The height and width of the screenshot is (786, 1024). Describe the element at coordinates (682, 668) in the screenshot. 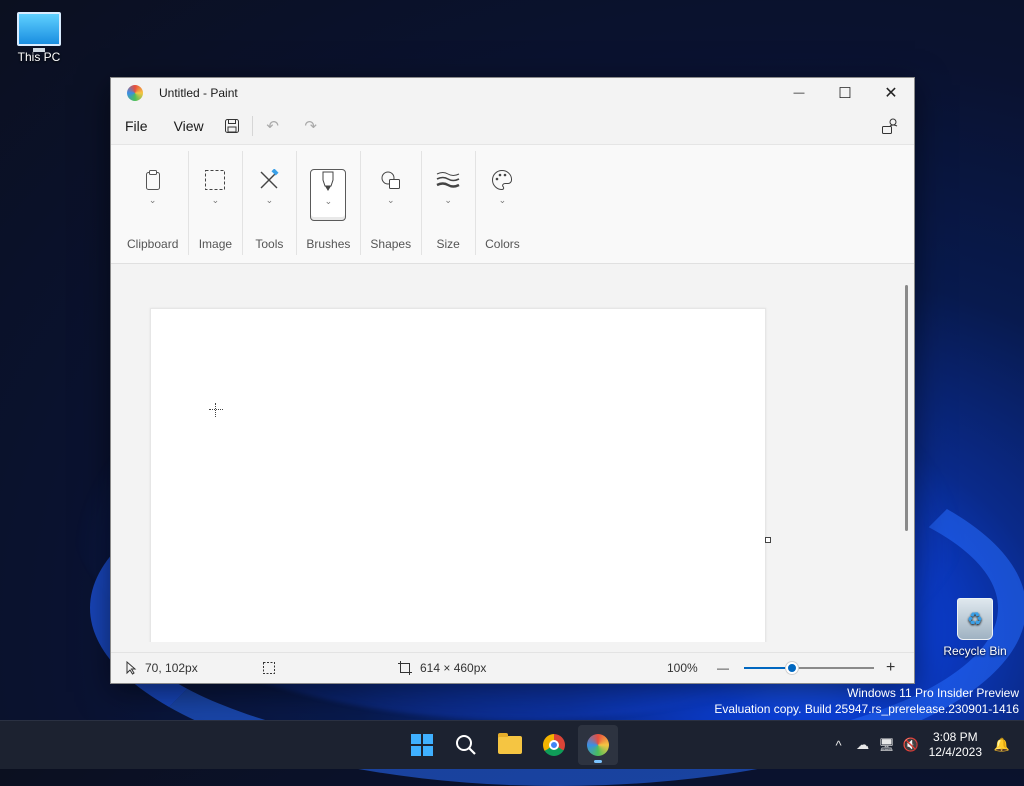

I see `zoom-percent: 100%` at that location.